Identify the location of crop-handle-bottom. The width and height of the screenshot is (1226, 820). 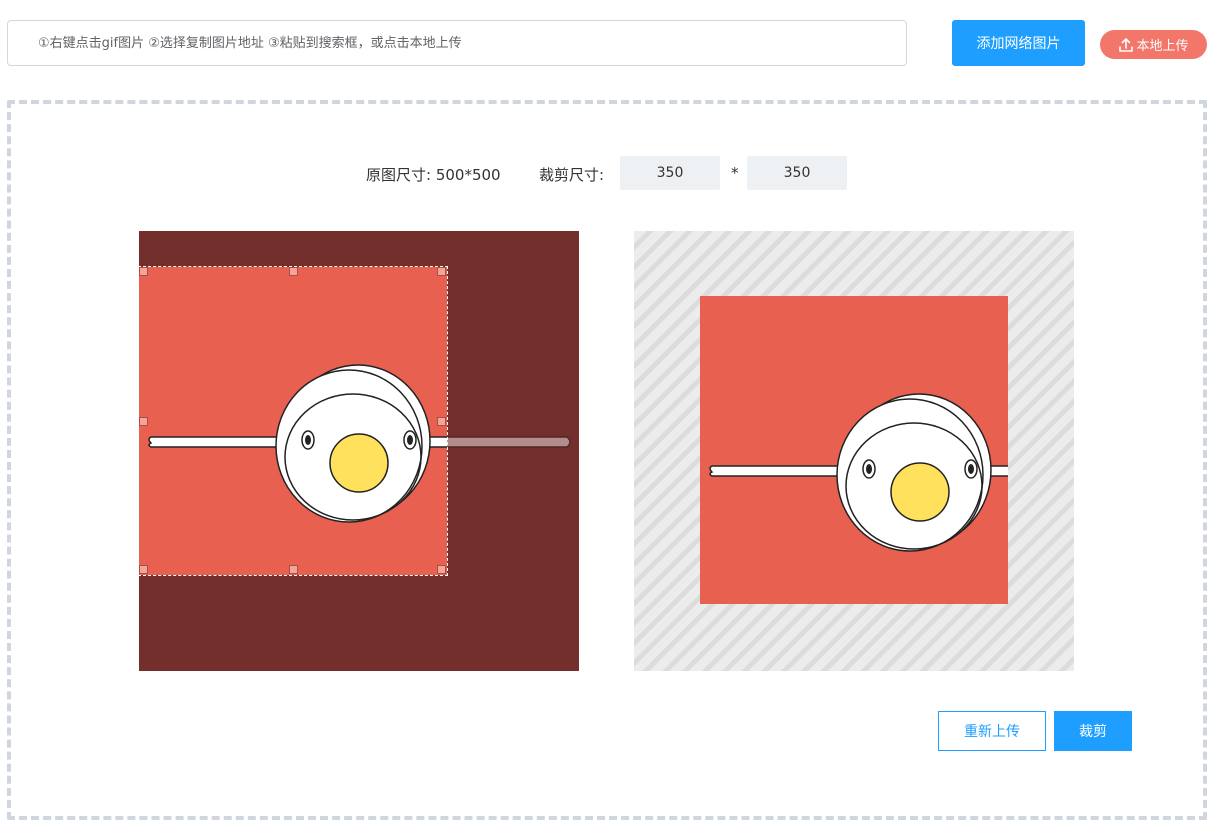
(293, 569).